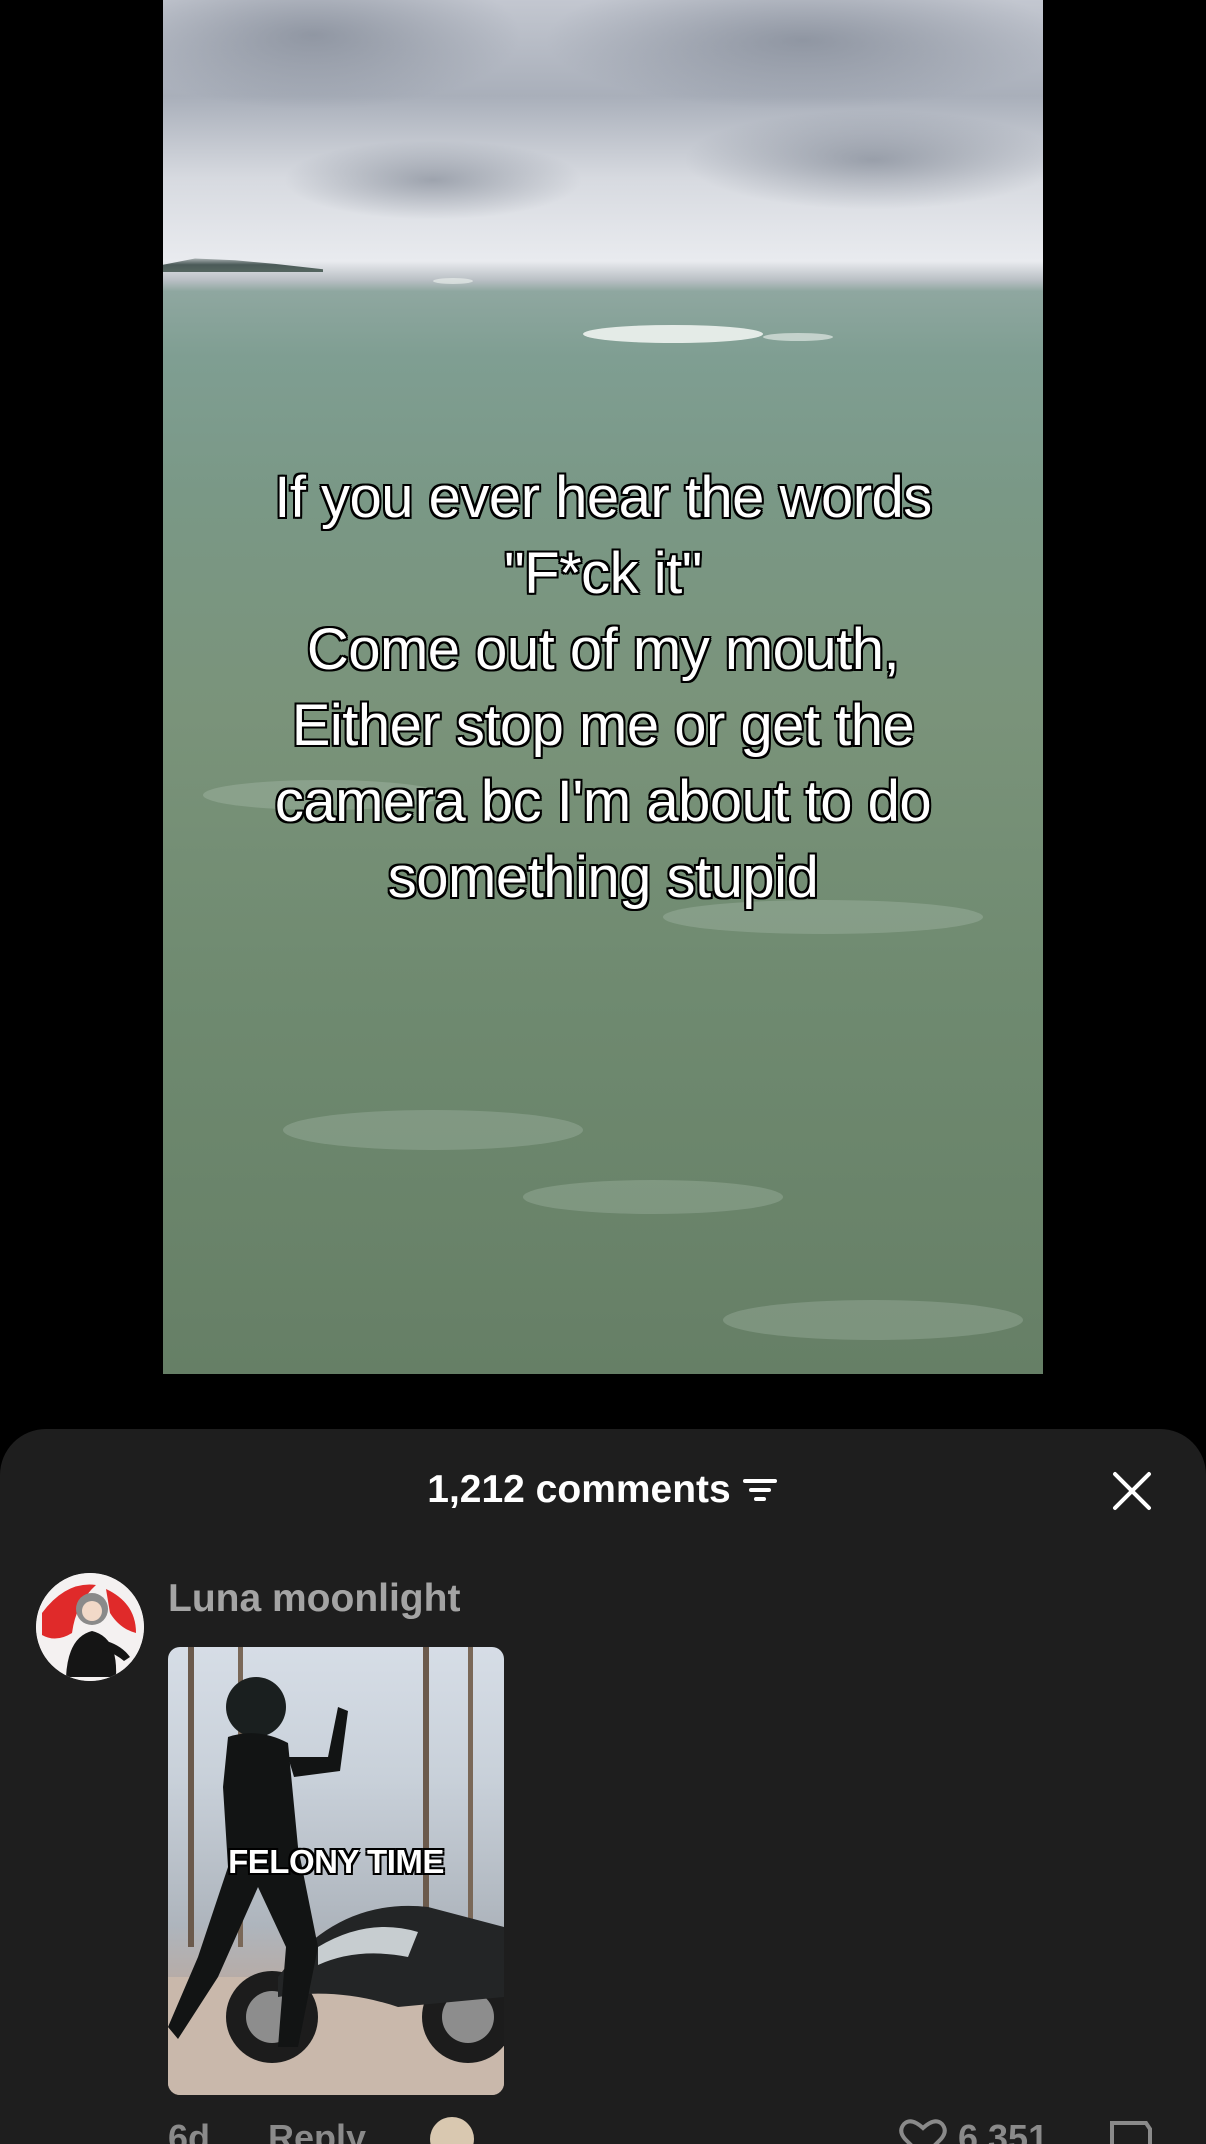 The width and height of the screenshot is (1206, 2144). What do you see at coordinates (603, 801) in the screenshot?
I see `caption-line: camera bc I'm about to do` at bounding box center [603, 801].